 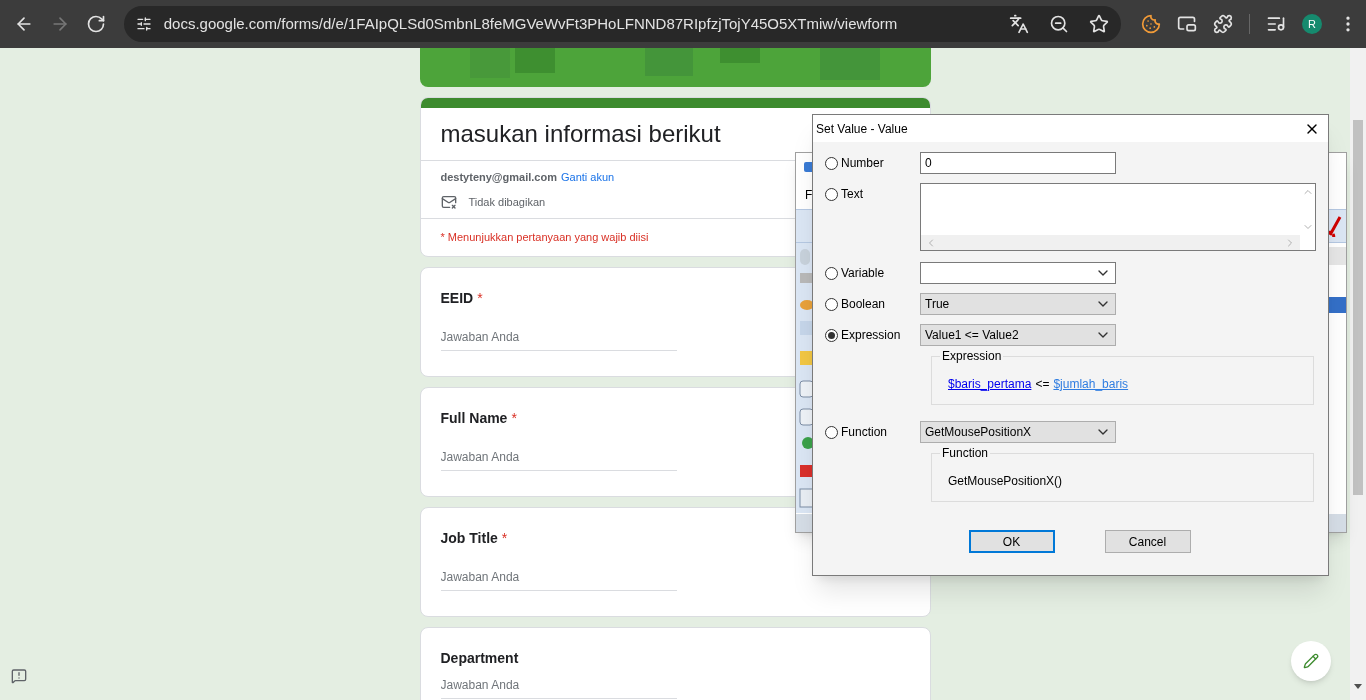 What do you see at coordinates (862, 129) in the screenshot?
I see `dialog-title: Set Value - Value` at bounding box center [862, 129].